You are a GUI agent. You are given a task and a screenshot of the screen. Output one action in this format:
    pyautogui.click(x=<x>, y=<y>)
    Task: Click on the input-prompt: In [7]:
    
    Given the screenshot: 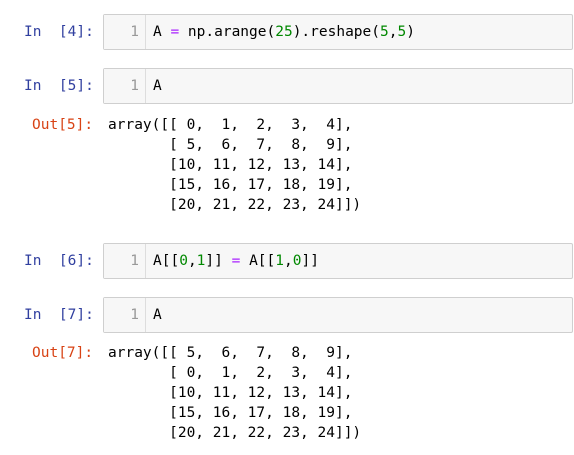 What is the action you would take?
    pyautogui.click(x=59, y=315)
    